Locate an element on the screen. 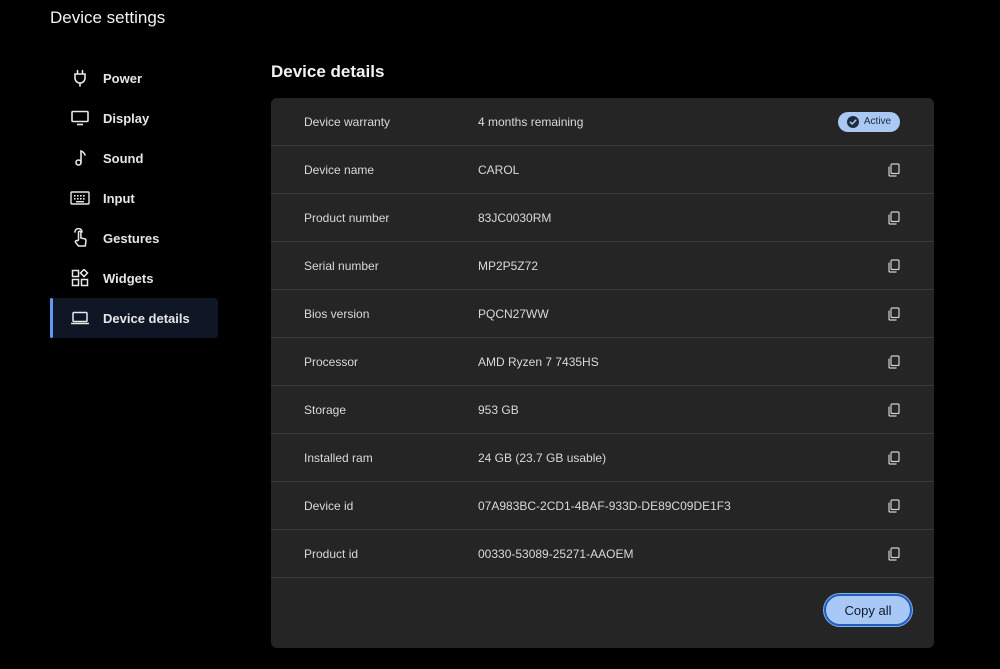  sidebar-item-power: Power is located at coordinates (134, 78).